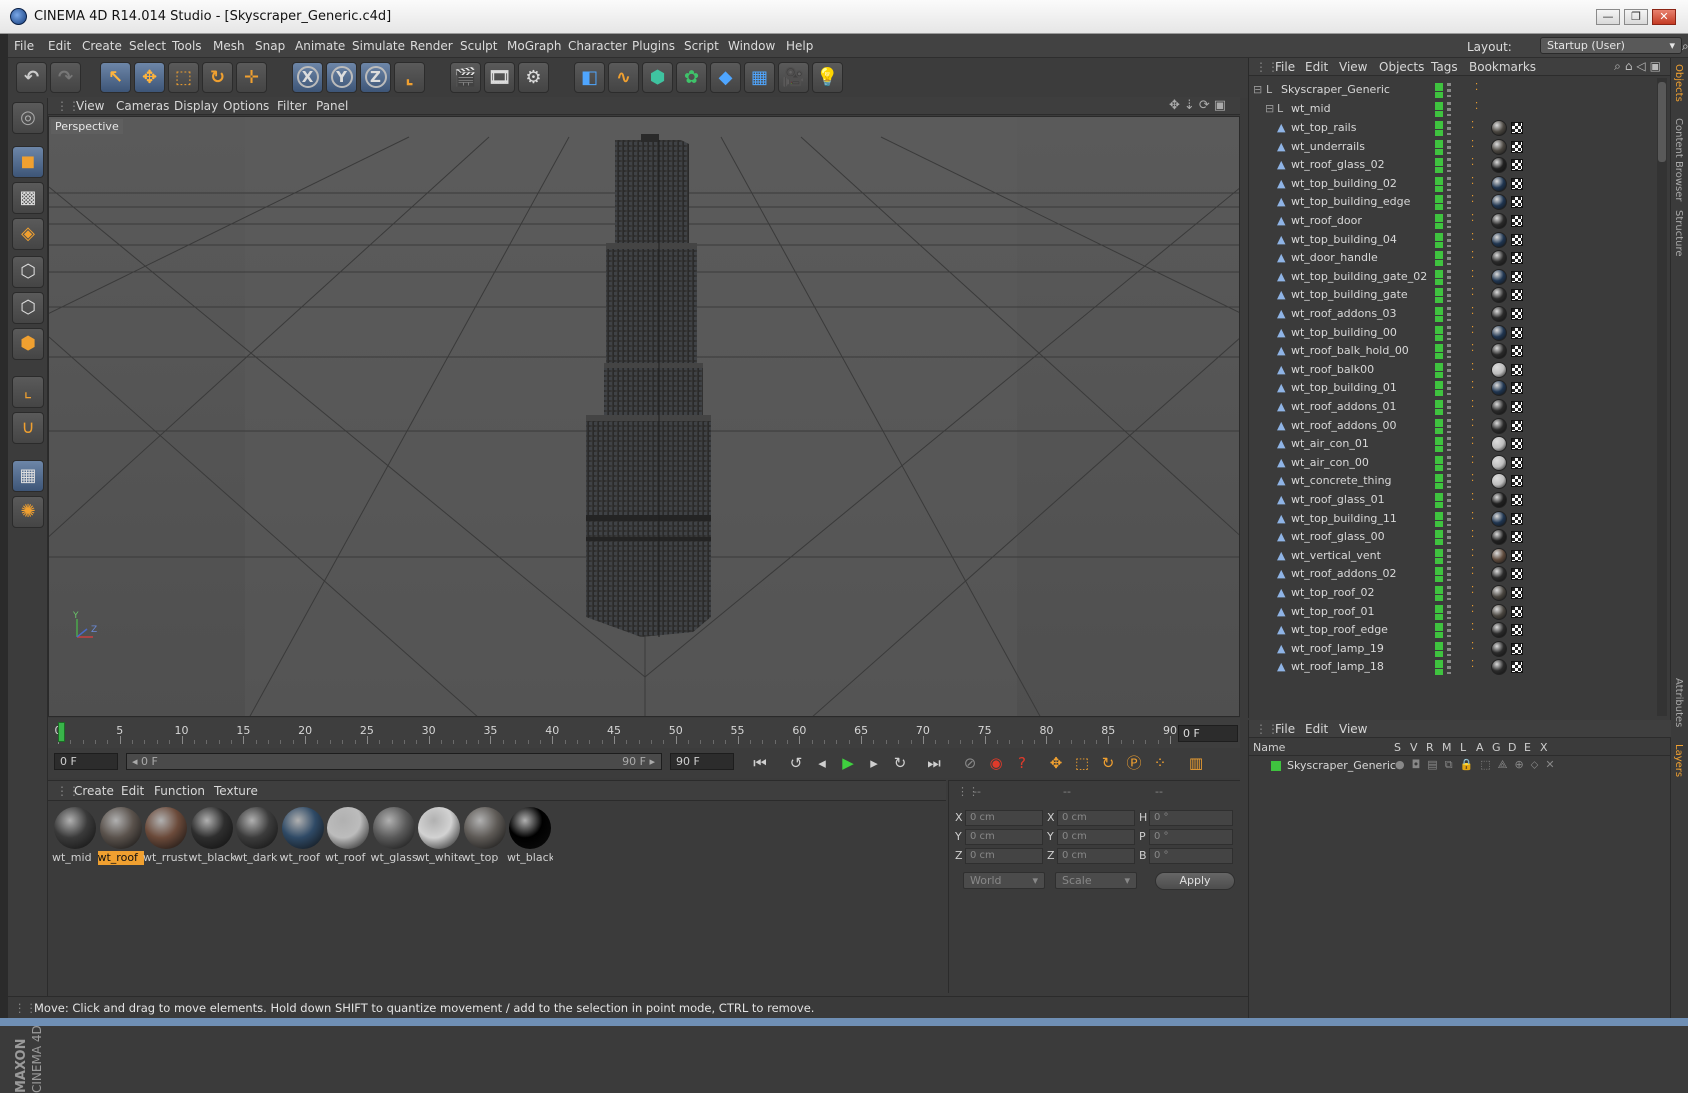  Describe the element at coordinates (616, 732) in the screenshot. I see `frame-ruler: 051015202530354045505560657075808590` at that location.